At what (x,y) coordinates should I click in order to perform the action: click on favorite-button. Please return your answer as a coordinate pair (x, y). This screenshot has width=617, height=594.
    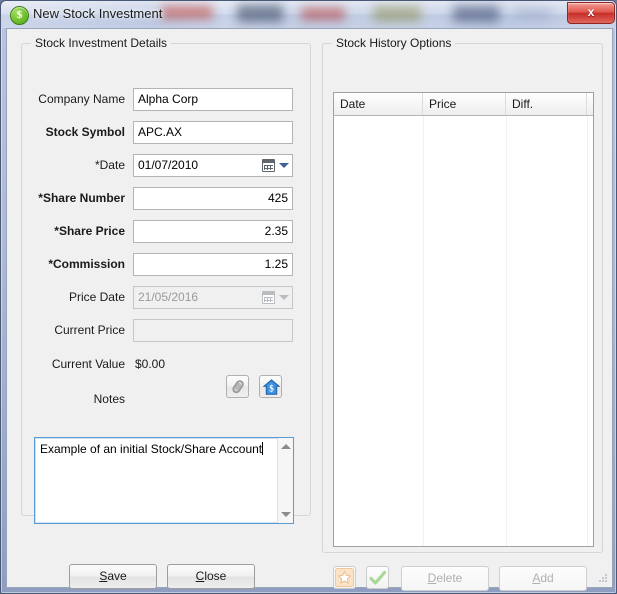
    Looking at the image, I should click on (344, 577).